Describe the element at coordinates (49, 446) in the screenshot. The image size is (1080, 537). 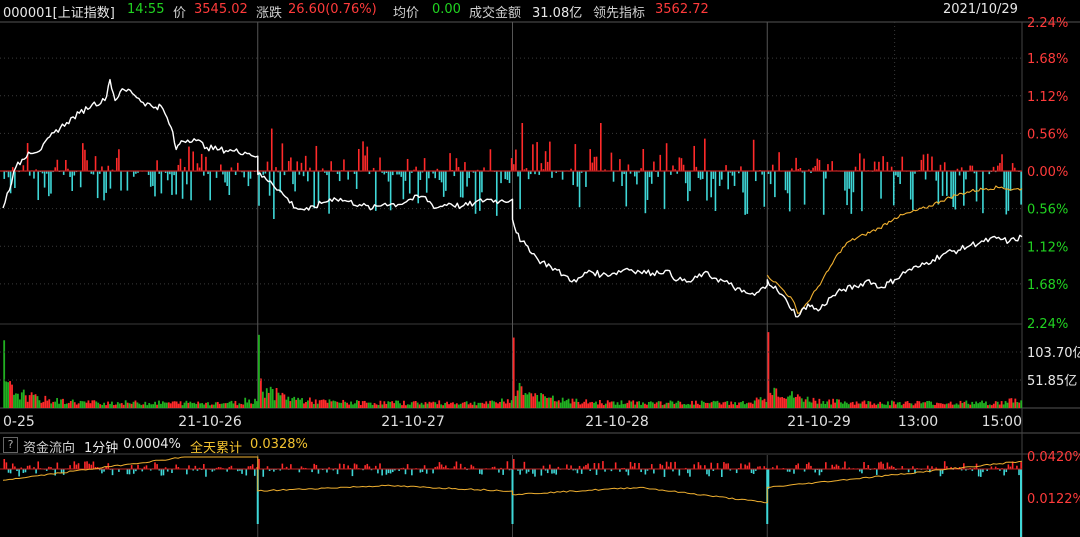
I see `fund-flow-title: 资金流向` at that location.